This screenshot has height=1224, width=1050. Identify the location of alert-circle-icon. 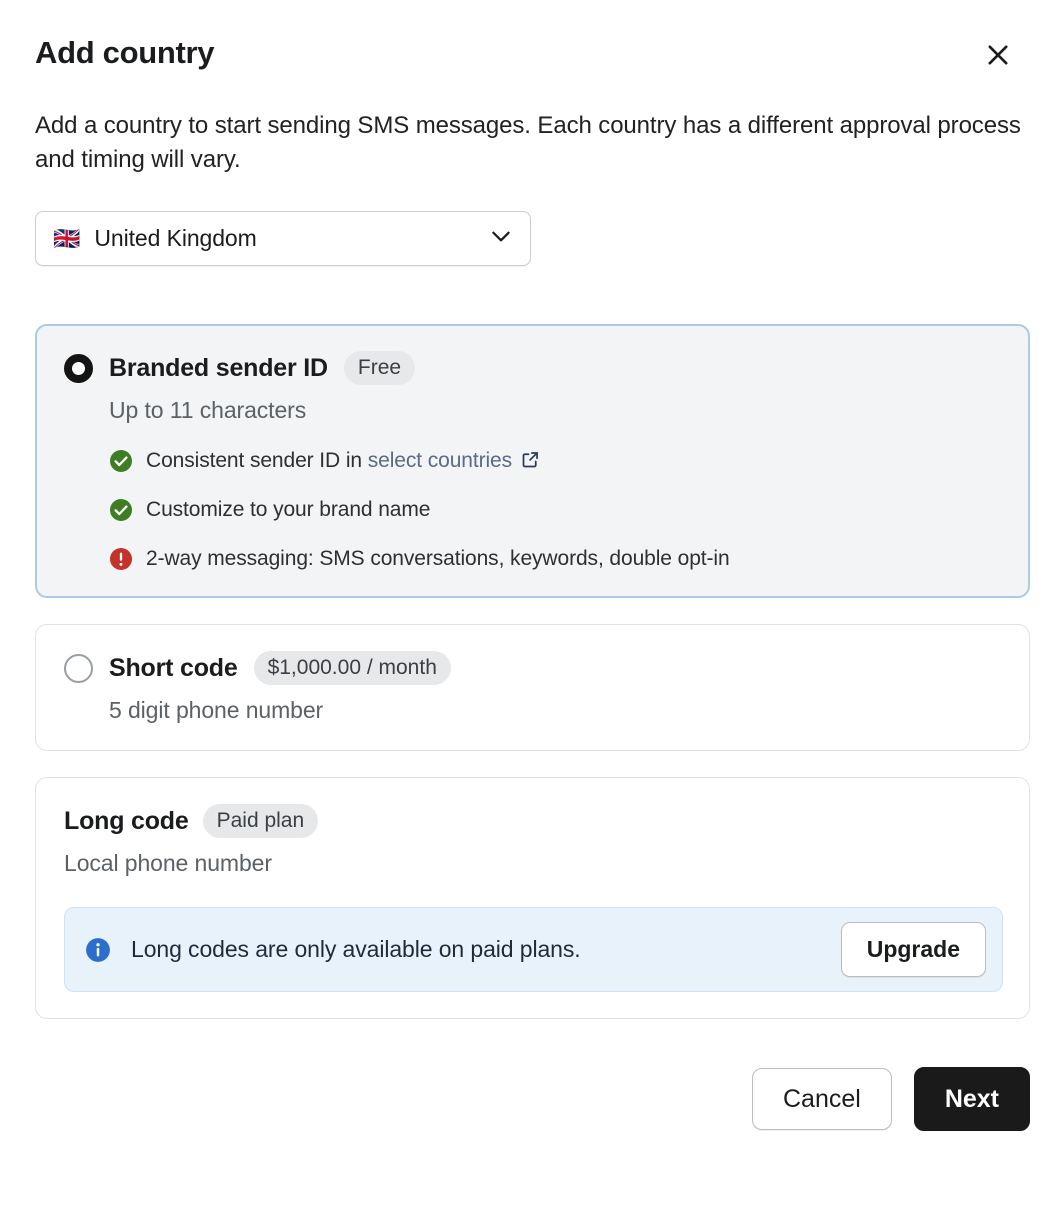
(121, 559).